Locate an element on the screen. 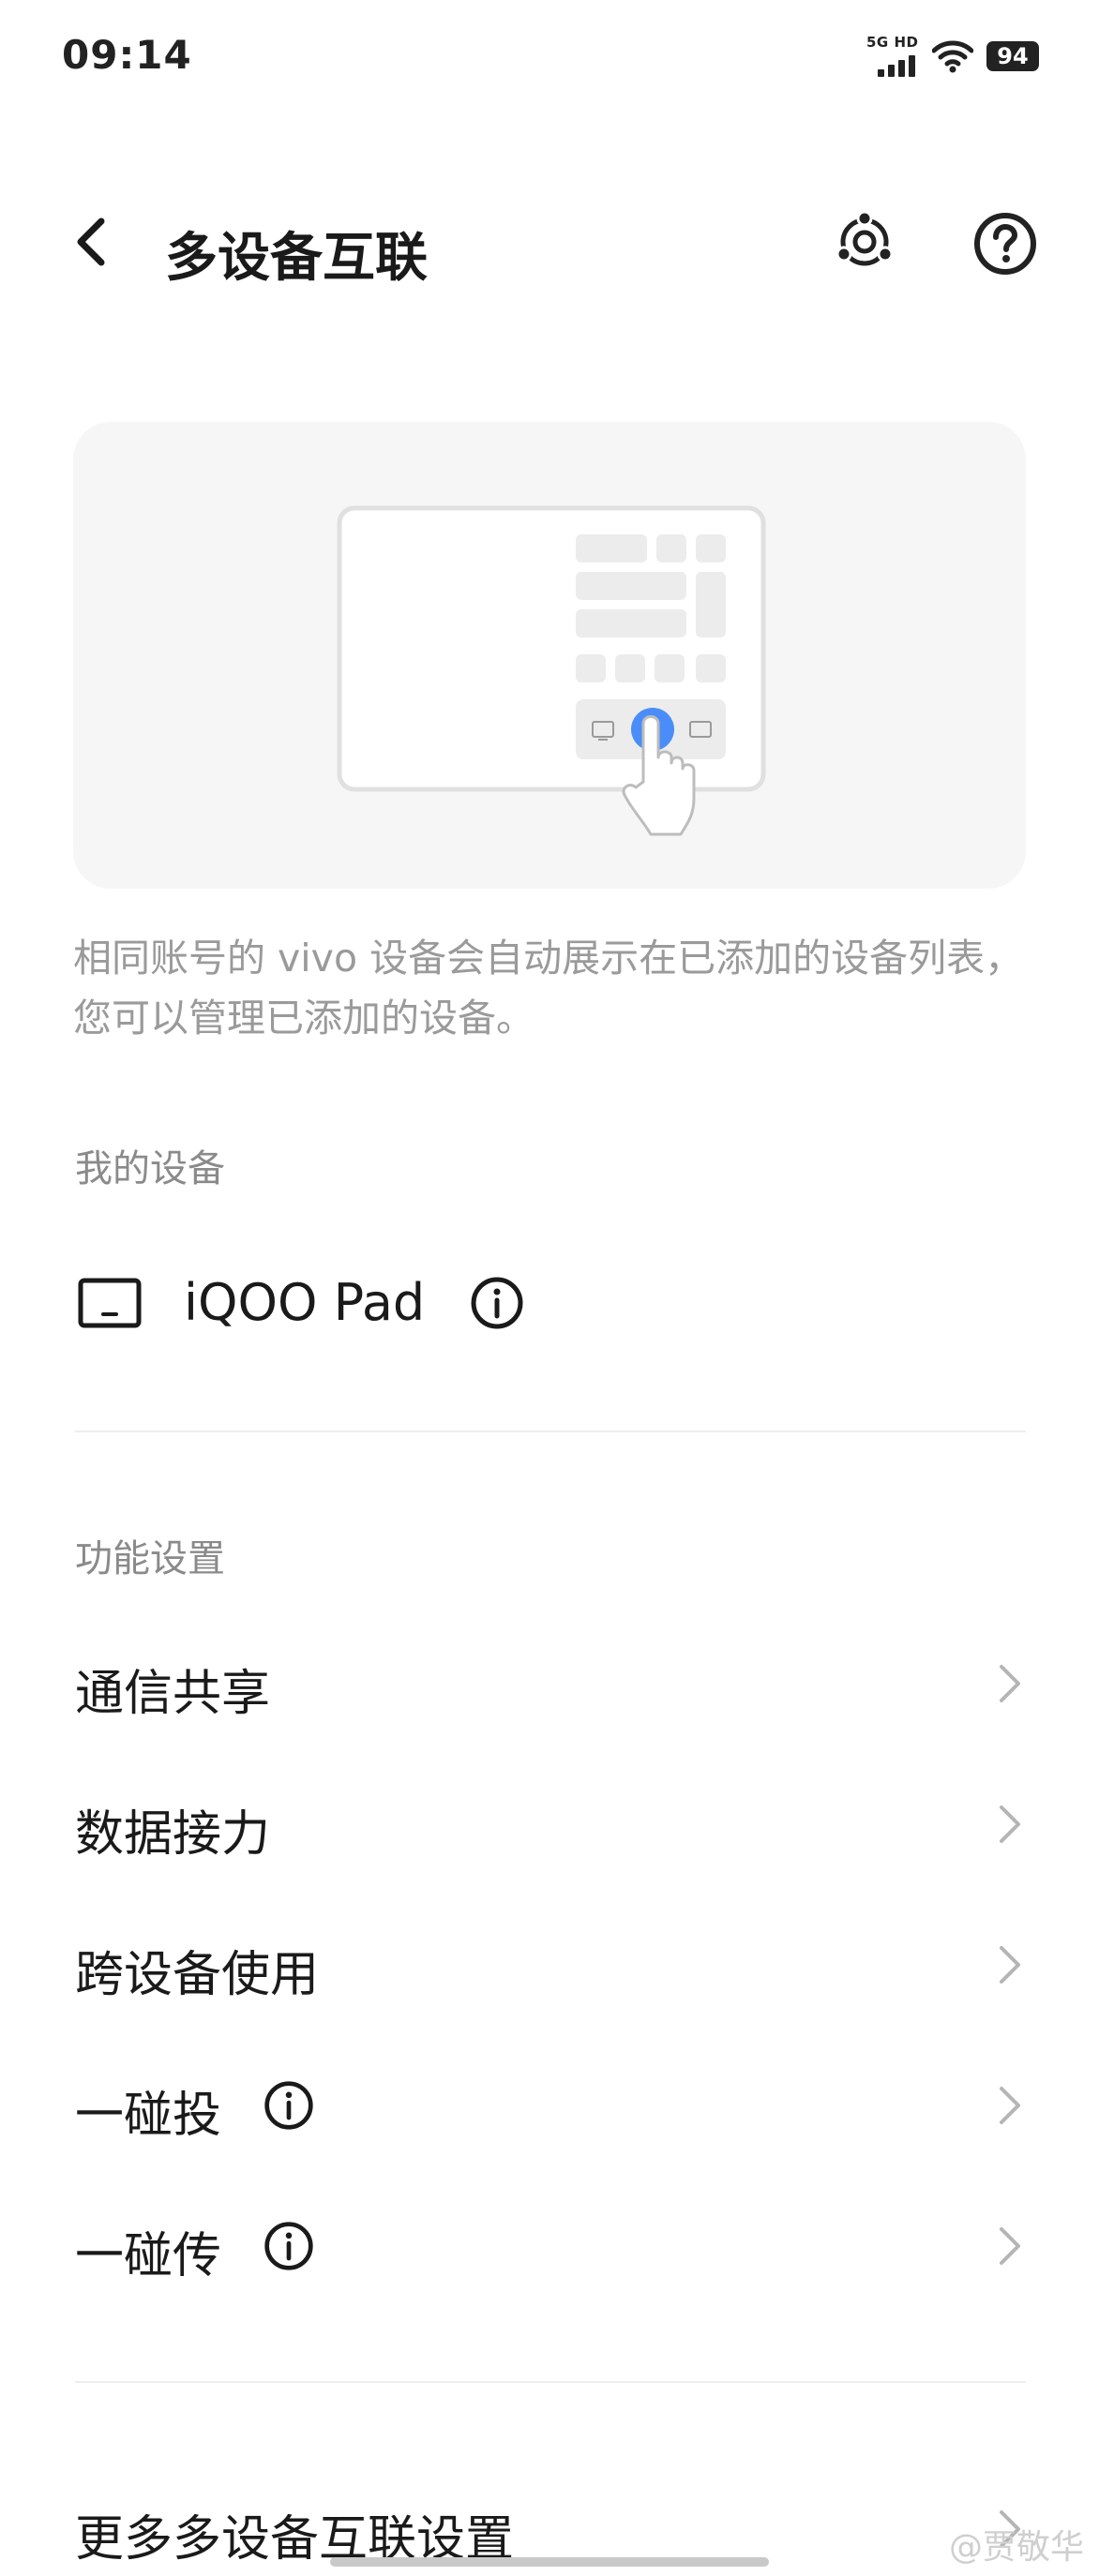 This screenshot has height=2576, width=1099. my-devices-section-title: 我的设备 is located at coordinates (150, 1169).